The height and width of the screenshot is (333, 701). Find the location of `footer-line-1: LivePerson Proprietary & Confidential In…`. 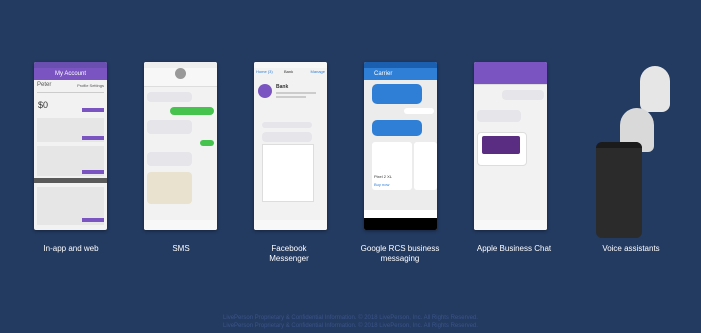

footer-line-1: LivePerson Proprietary & Confidential In… is located at coordinates (350, 318).